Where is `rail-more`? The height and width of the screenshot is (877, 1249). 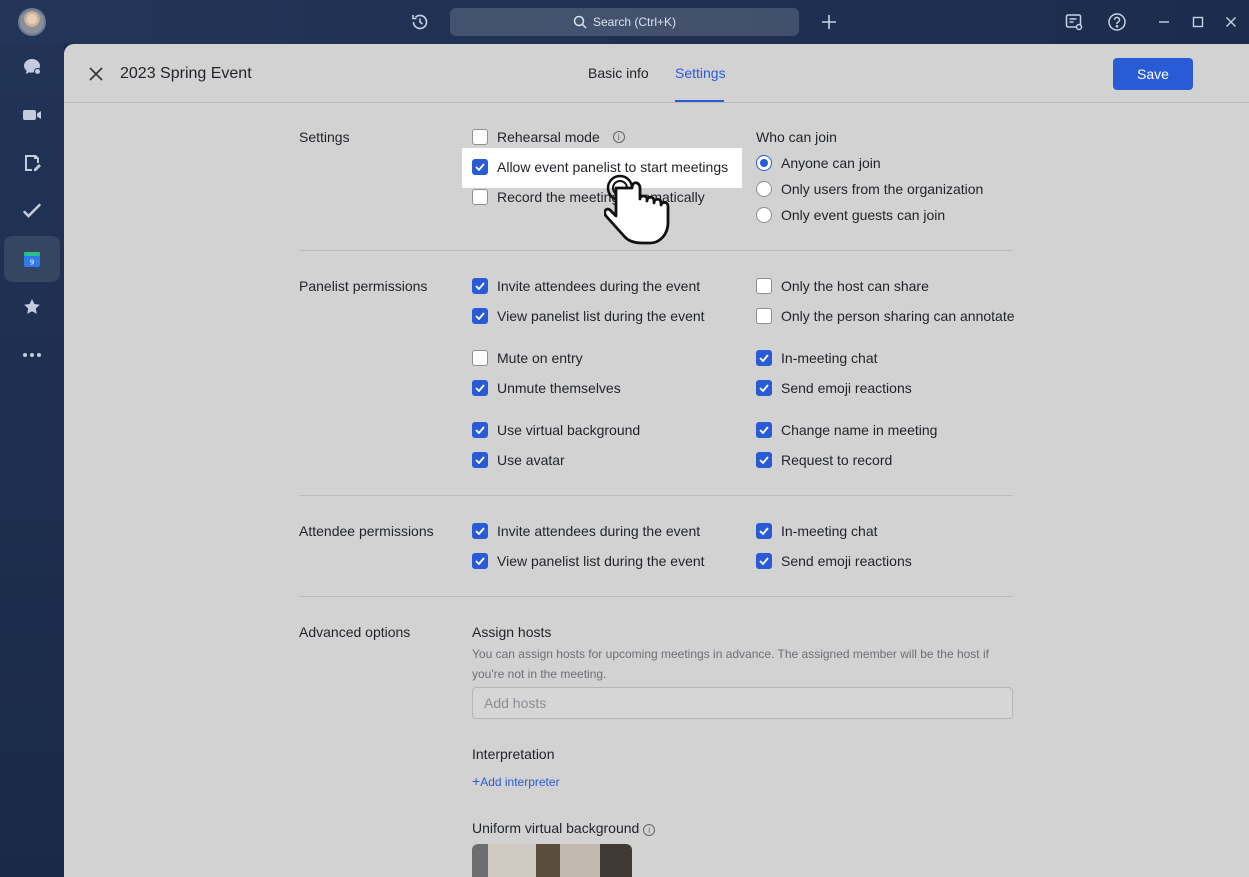
rail-more is located at coordinates (32, 355).